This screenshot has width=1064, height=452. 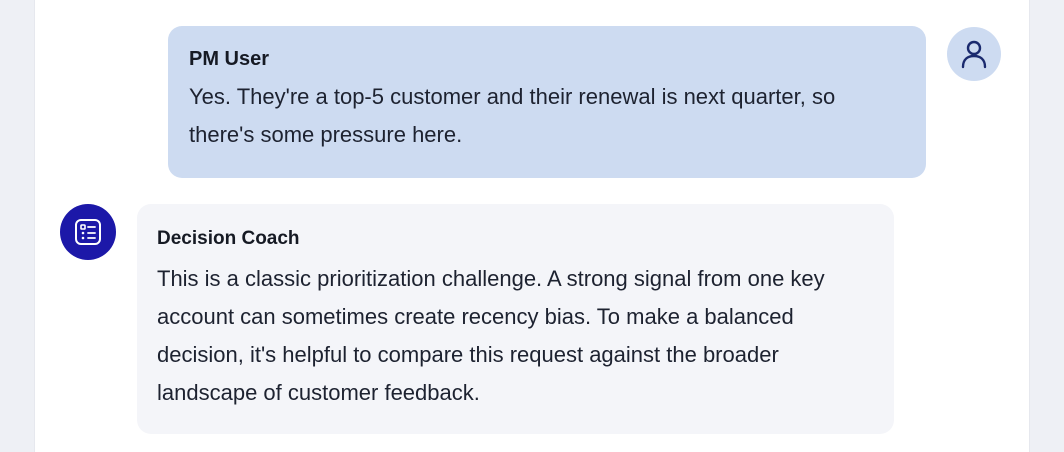 I want to click on decision-checklist-icon, so click(x=88, y=232).